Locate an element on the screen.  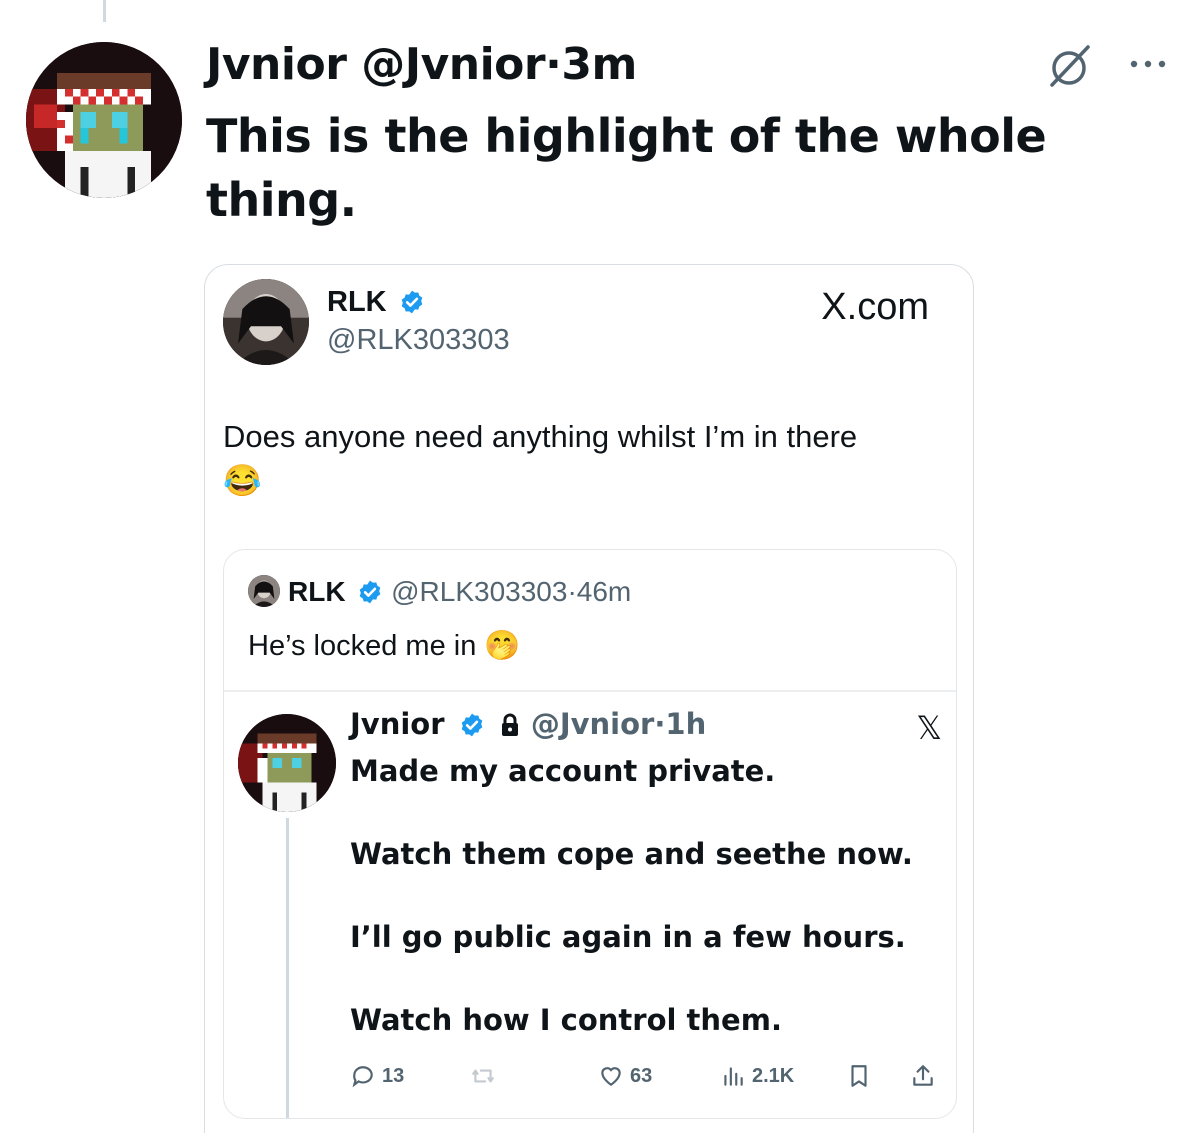
author-name: Jvnior is located at coordinates (276, 64).